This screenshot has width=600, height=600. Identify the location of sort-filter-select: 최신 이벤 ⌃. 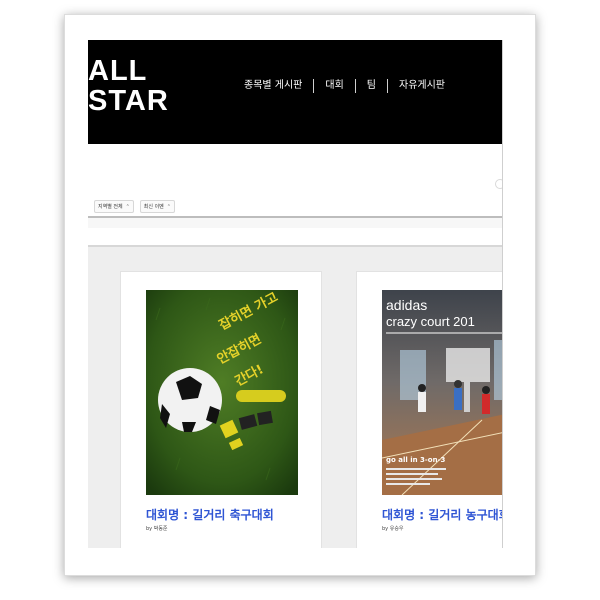
(157, 206).